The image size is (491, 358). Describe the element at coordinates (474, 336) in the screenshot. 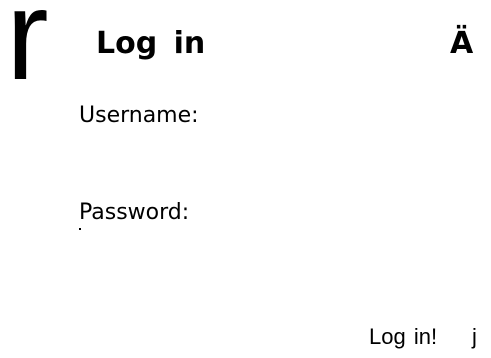

I see `broken-icon-glyph-trailing: j` at that location.